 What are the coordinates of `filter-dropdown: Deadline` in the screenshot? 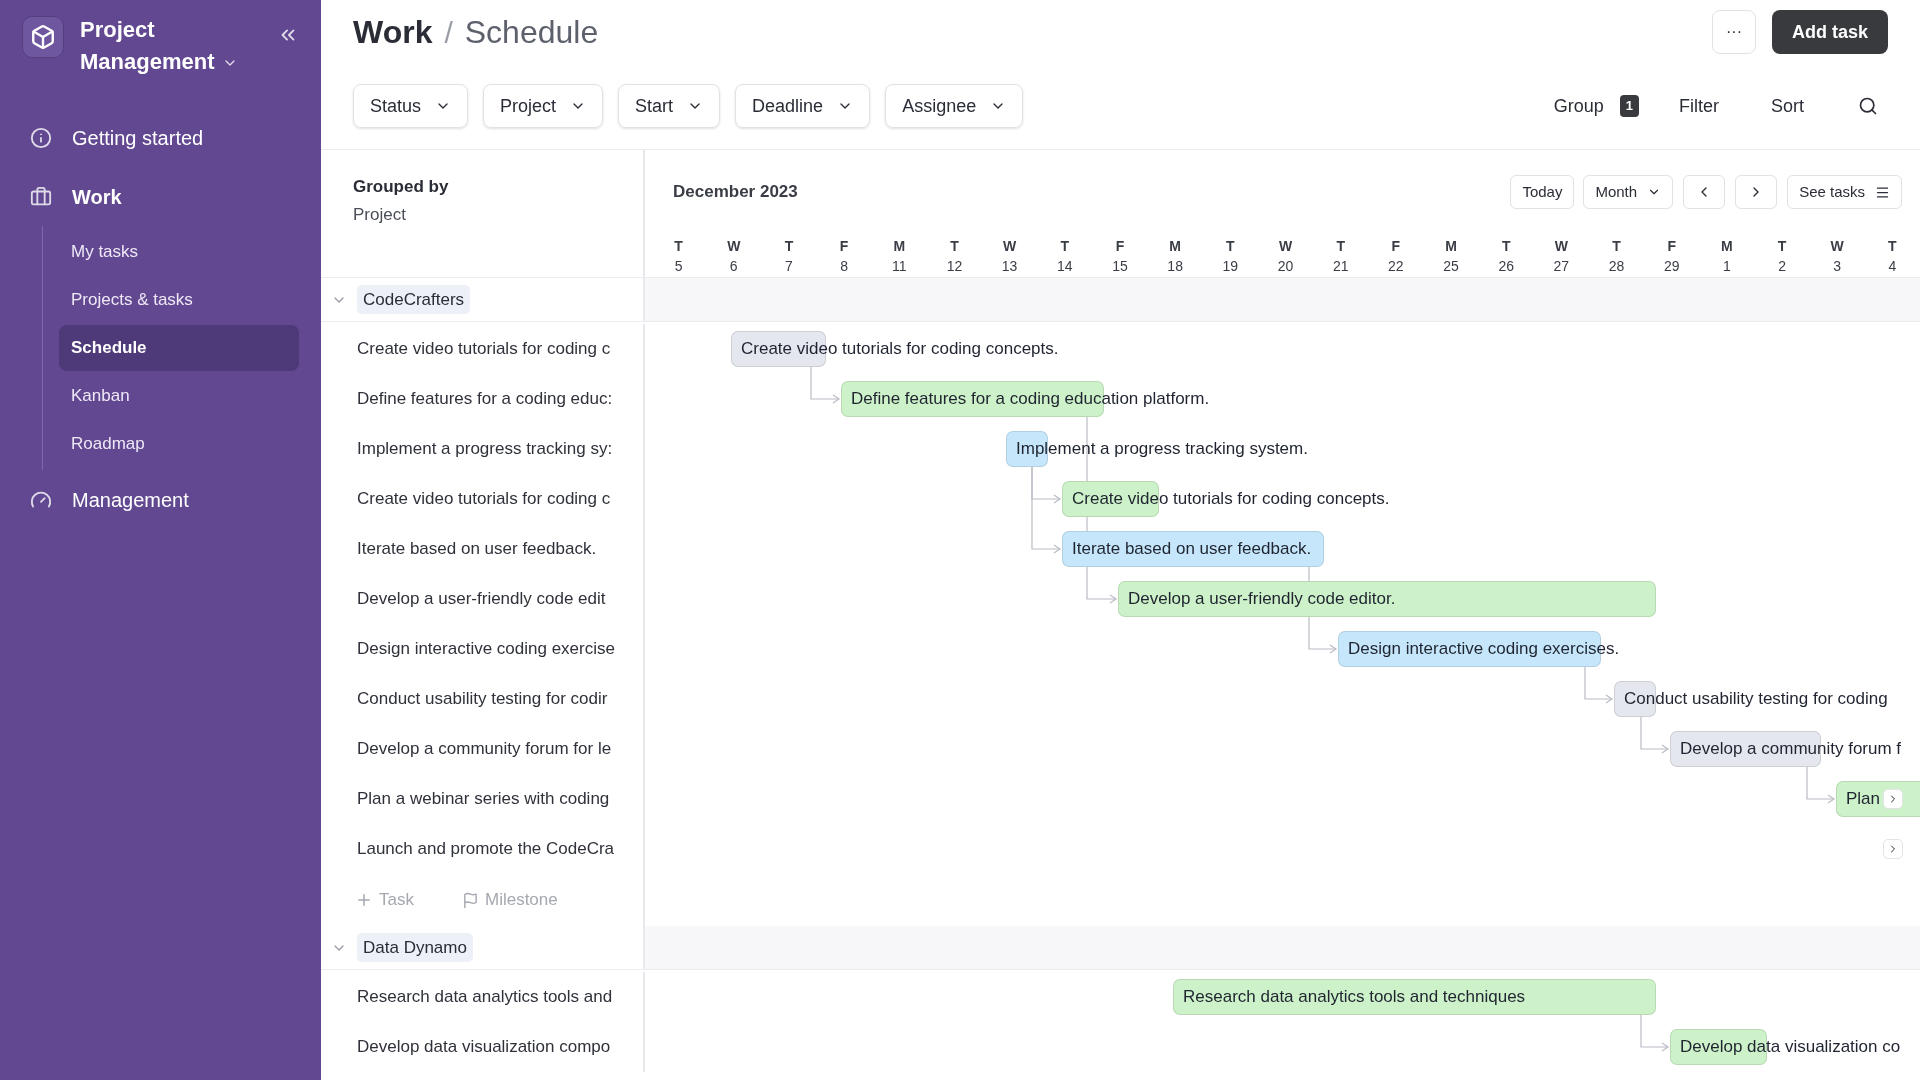 It's located at (803, 106).